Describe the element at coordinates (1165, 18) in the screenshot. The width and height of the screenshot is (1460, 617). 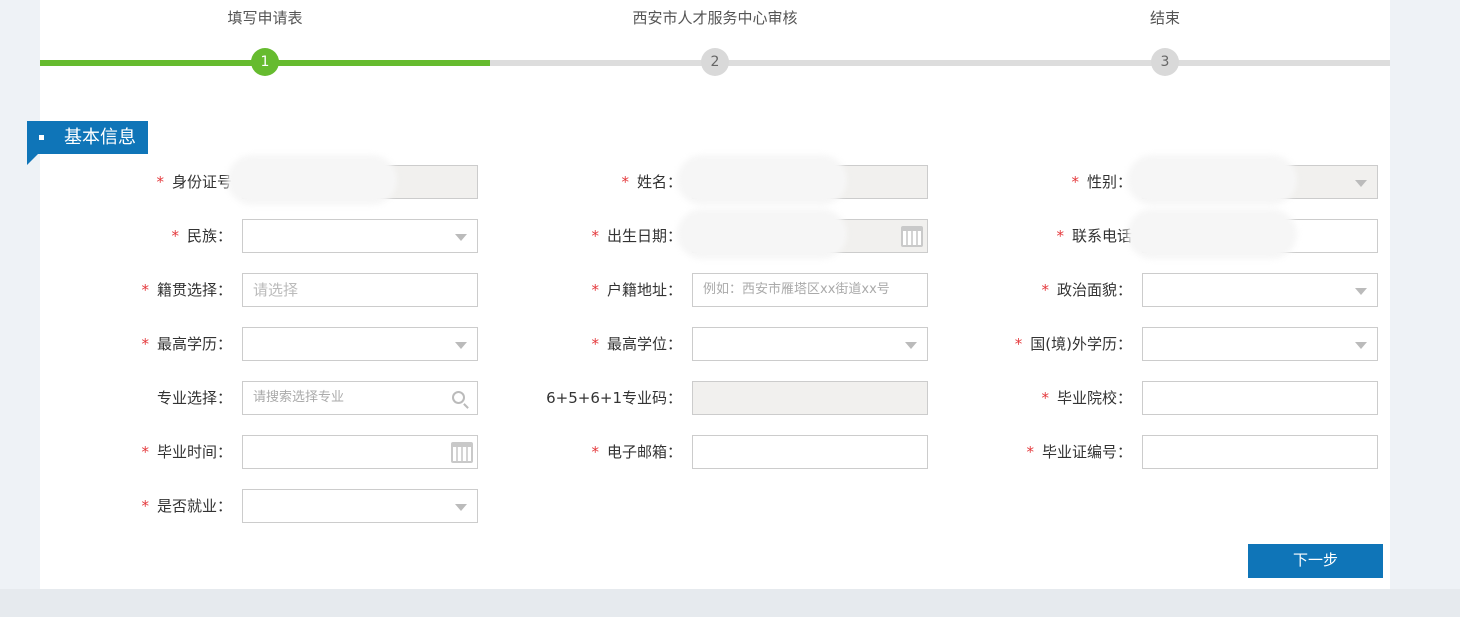
I see `step-label: 结束` at that location.